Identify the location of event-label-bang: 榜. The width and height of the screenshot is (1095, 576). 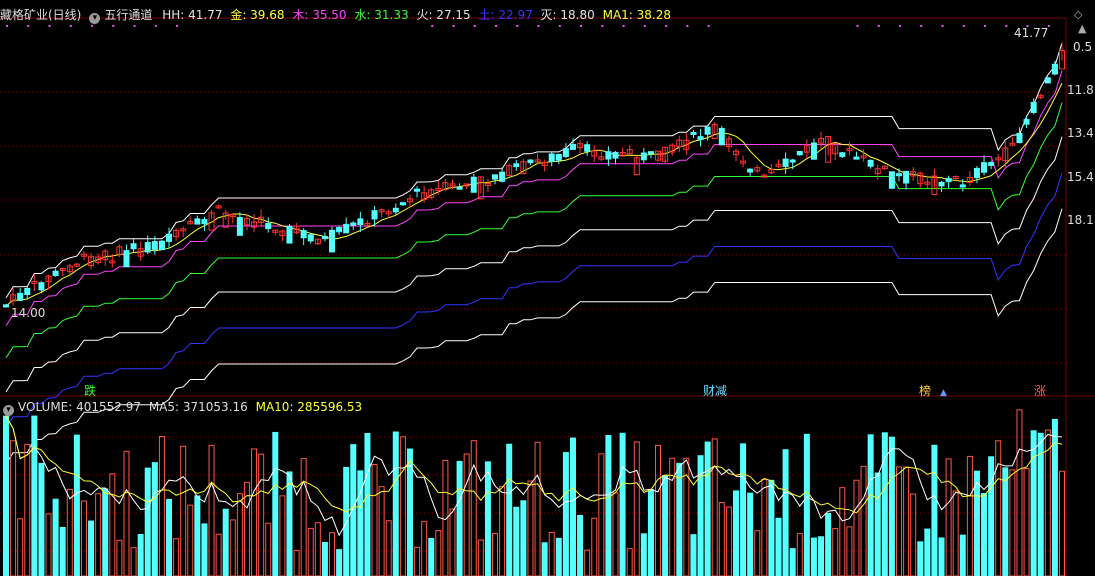
(925, 391).